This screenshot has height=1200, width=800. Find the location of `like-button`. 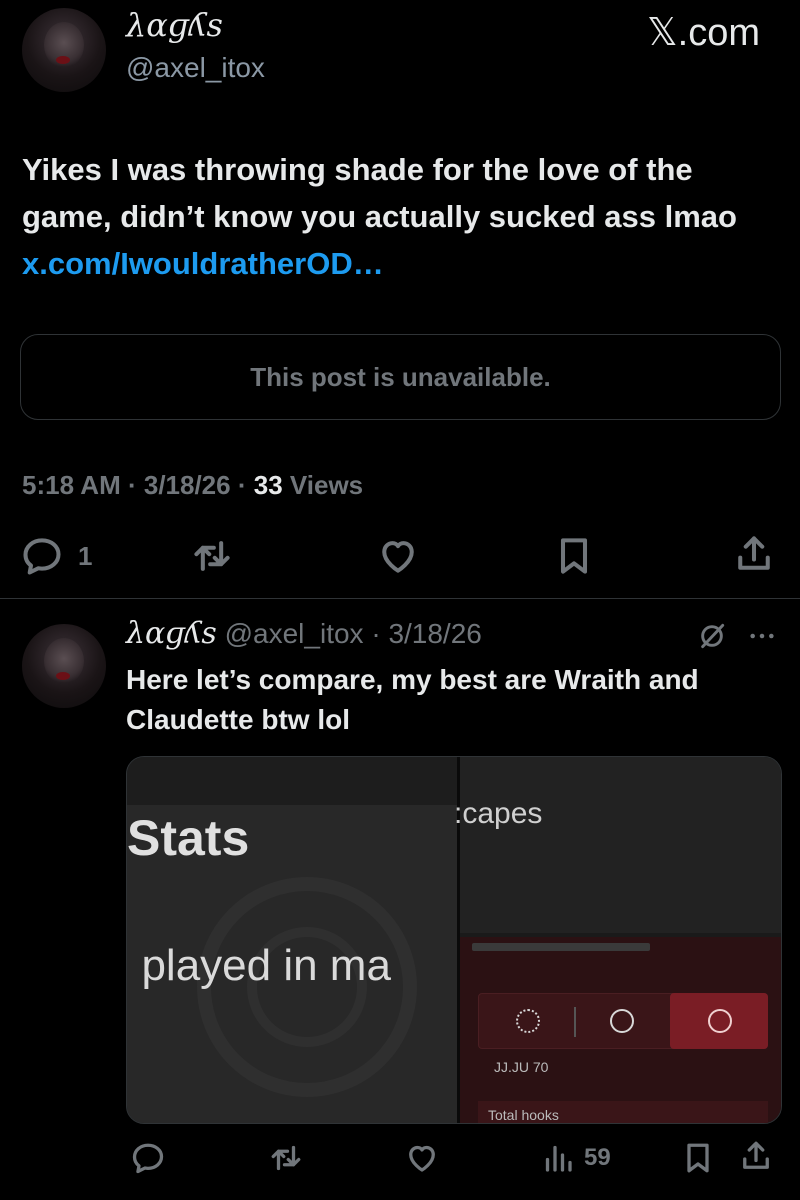

like-button is located at coordinates (398, 556).